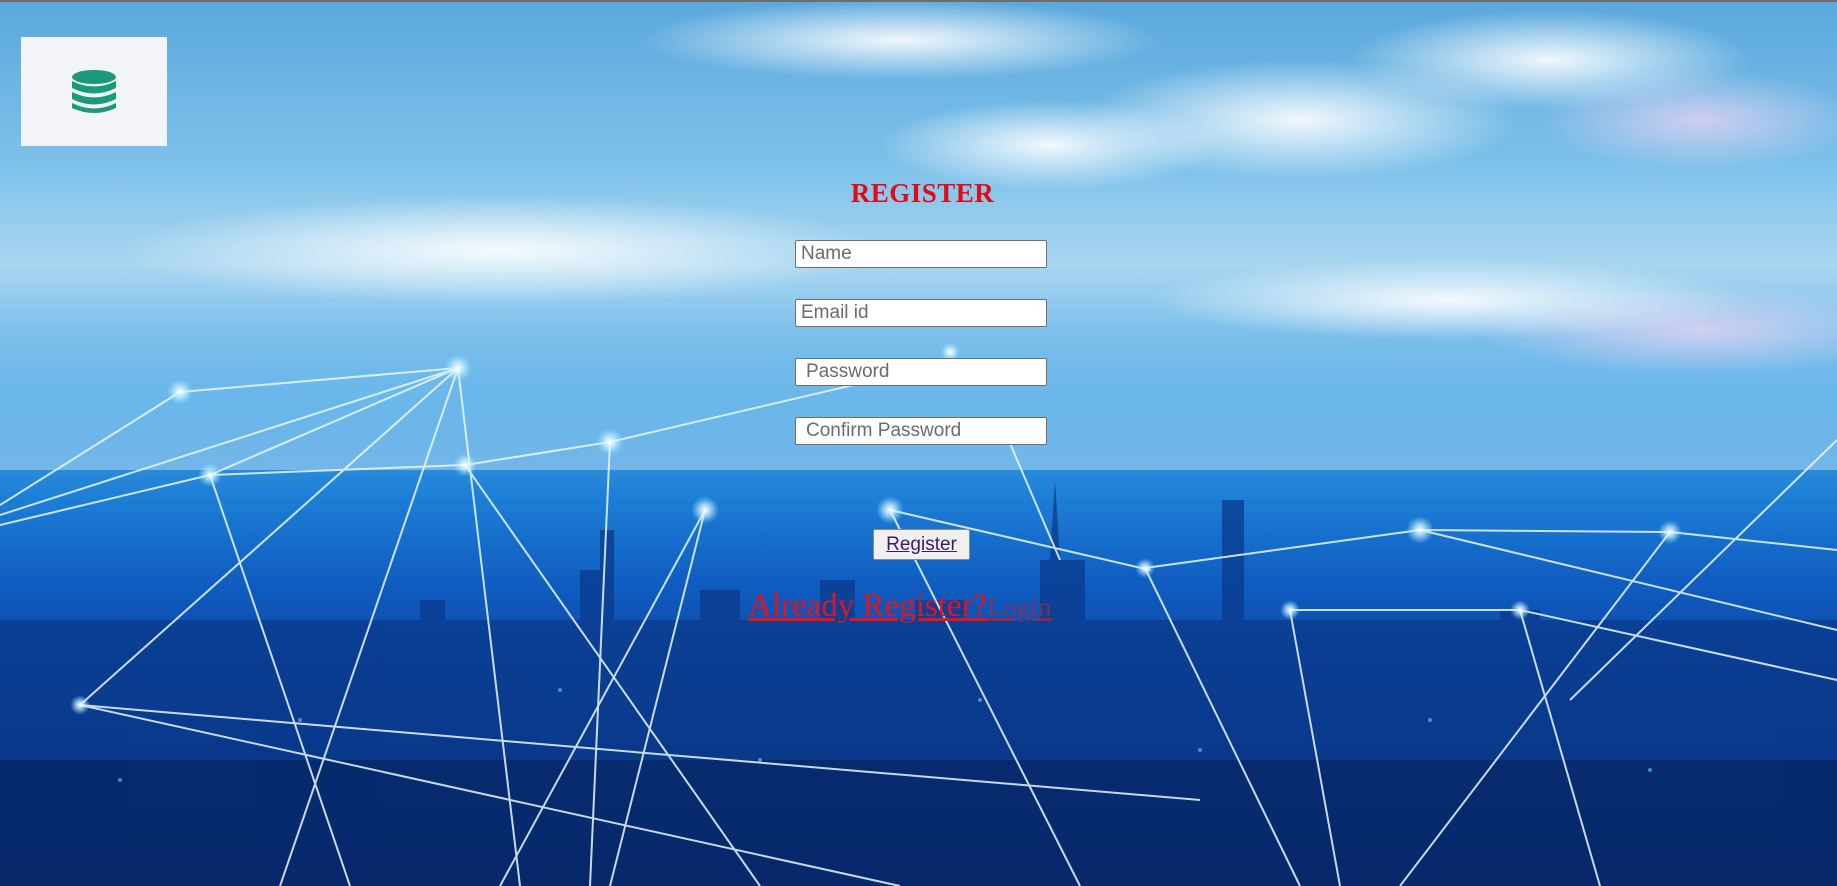  Describe the element at coordinates (1019, 607) in the screenshot. I see `login-link: Login` at that location.